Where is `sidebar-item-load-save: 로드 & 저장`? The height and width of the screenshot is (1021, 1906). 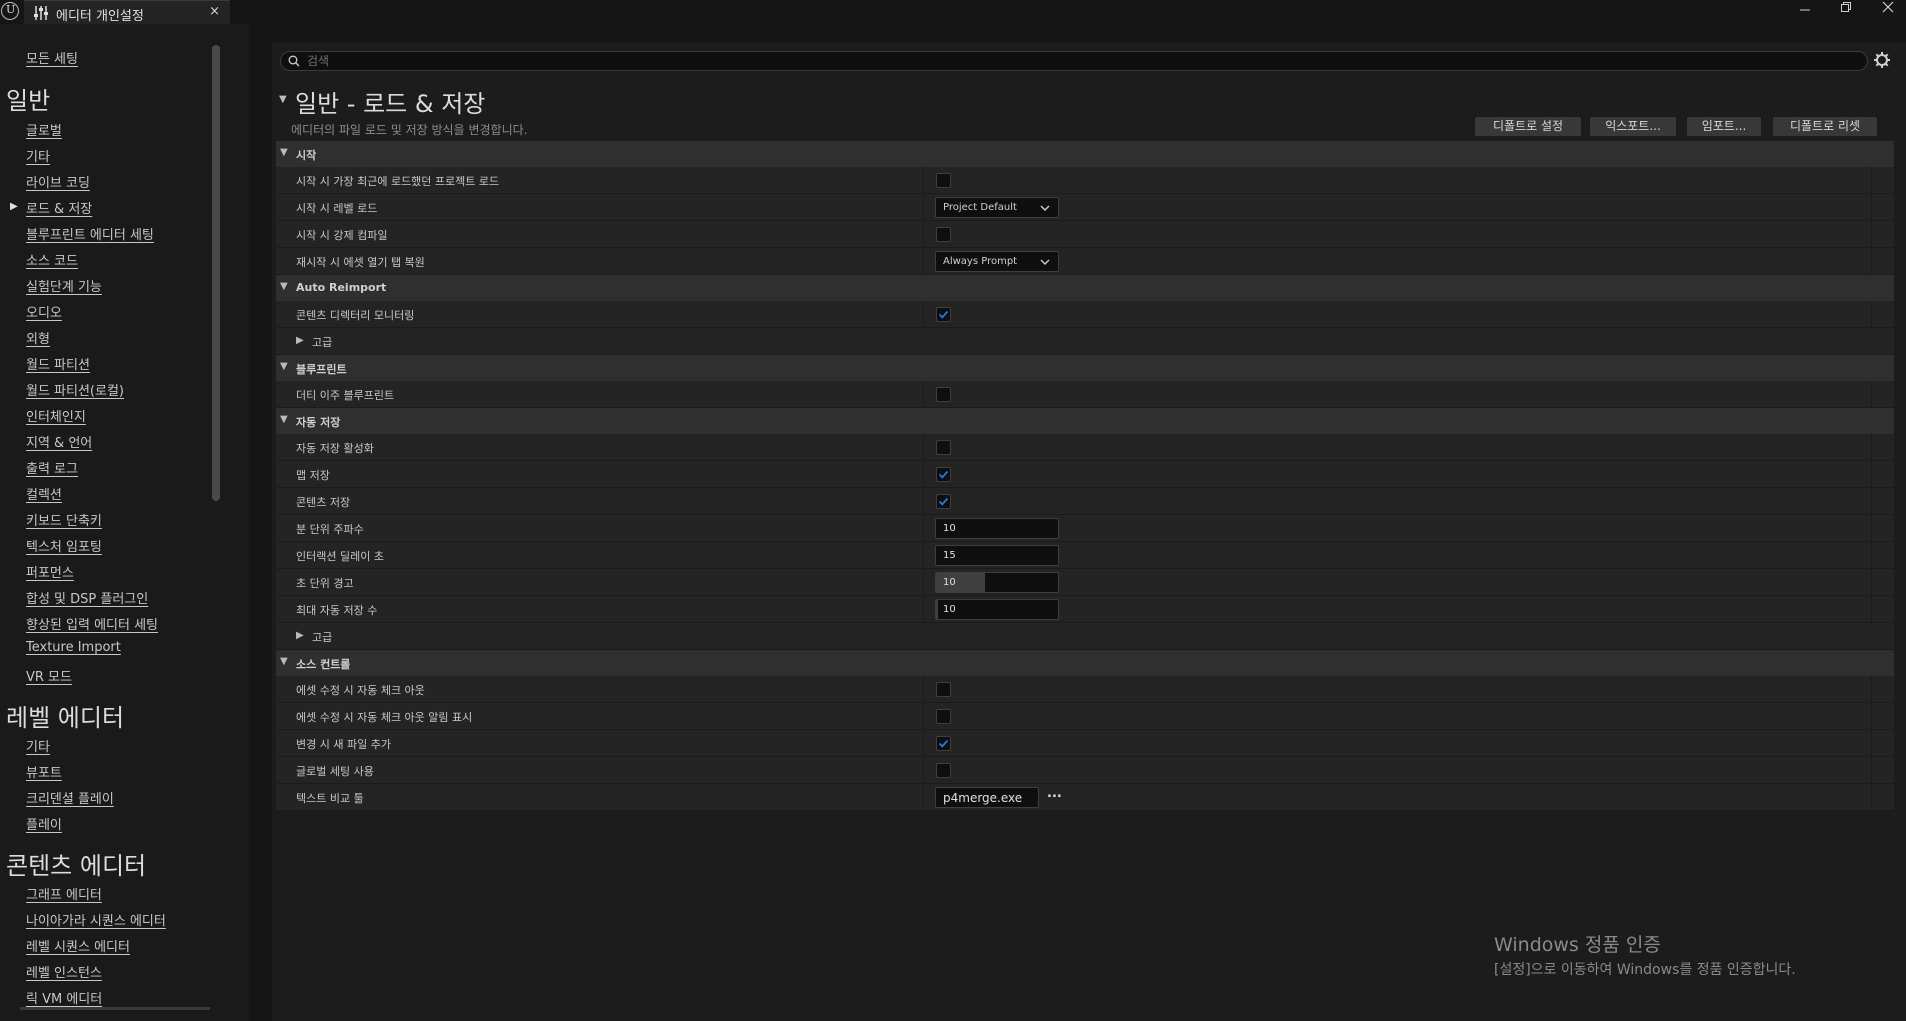
sidebar-item-load-save: 로드 & 저장 is located at coordinates (59, 207).